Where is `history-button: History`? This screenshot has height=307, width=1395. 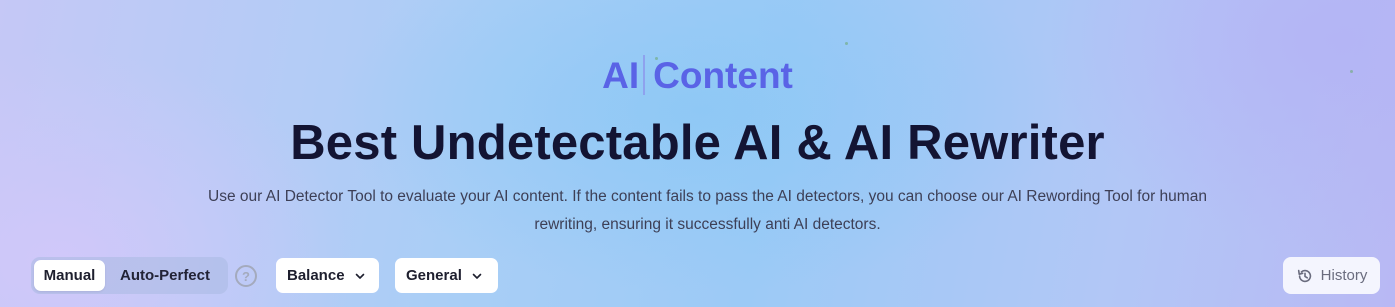
history-button: History is located at coordinates (1331, 275).